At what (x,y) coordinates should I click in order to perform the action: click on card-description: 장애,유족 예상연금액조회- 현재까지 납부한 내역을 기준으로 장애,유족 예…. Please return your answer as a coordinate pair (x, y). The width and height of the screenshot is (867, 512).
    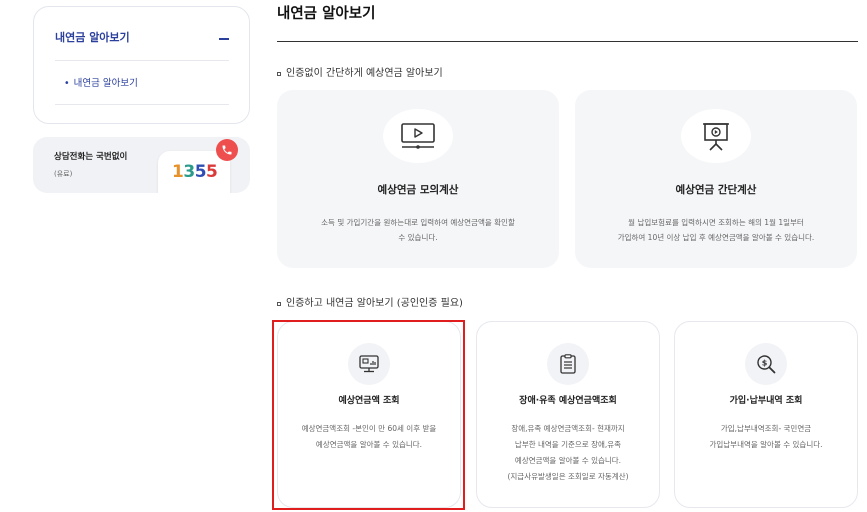
    Looking at the image, I should click on (568, 453).